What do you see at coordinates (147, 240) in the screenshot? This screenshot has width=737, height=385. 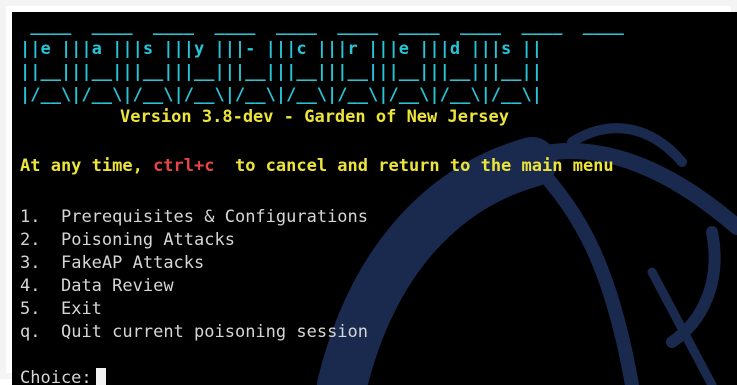 I see `menu-item-label: Poisoning Attacks` at bounding box center [147, 240].